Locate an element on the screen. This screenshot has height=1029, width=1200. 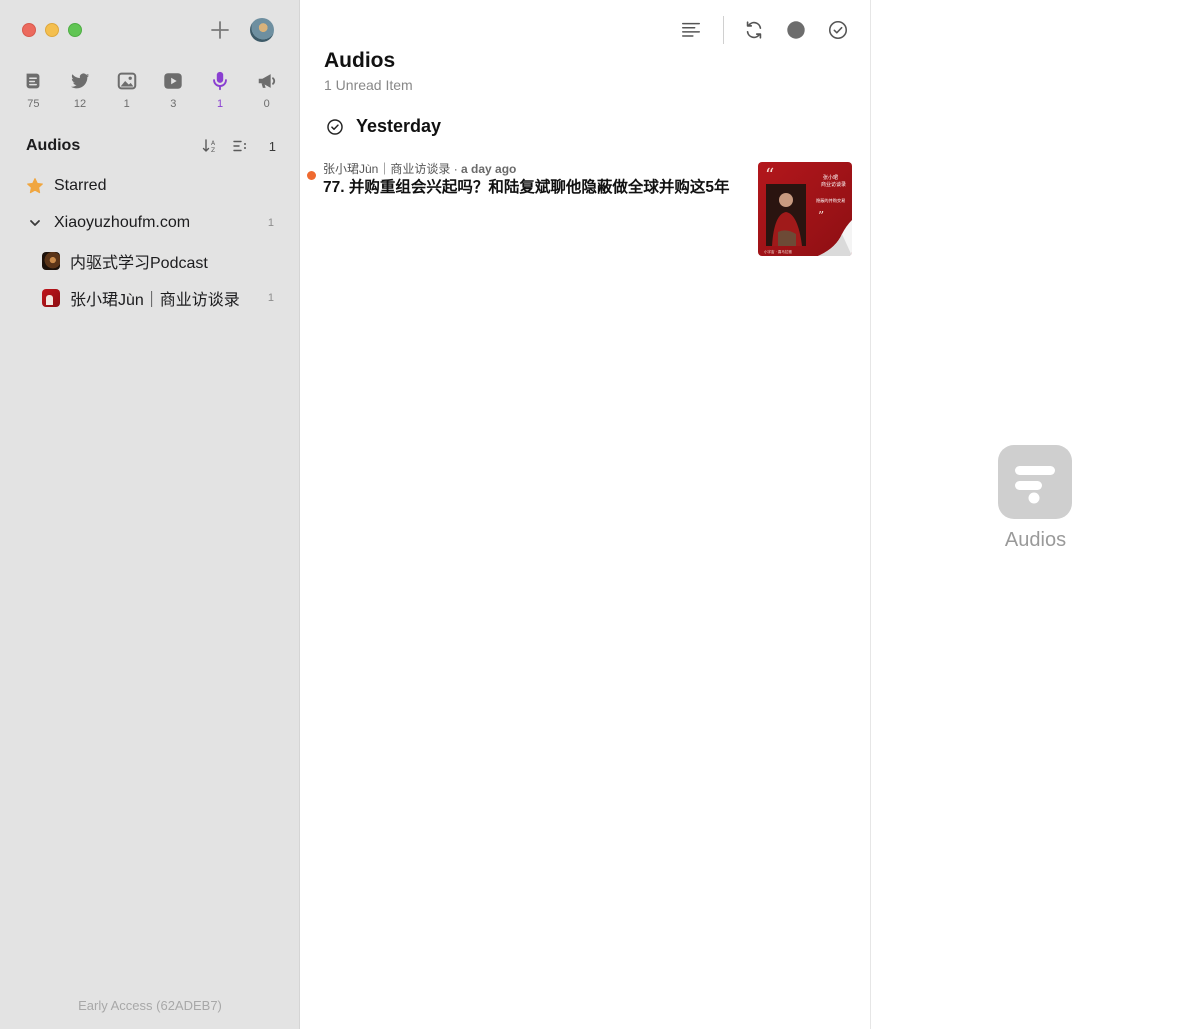
filter-notifications: 0 is located at coordinates (266, 90).